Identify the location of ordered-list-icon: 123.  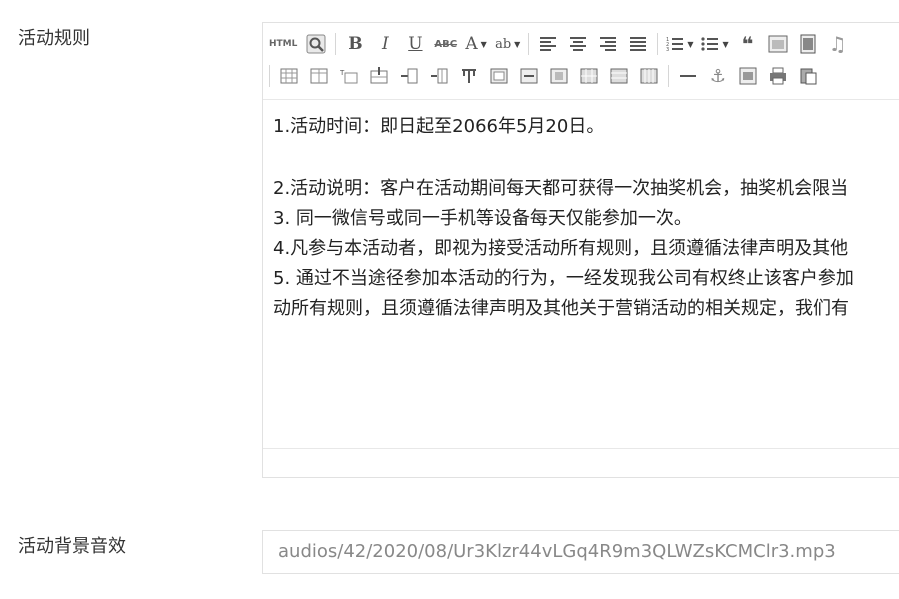
(675, 44).